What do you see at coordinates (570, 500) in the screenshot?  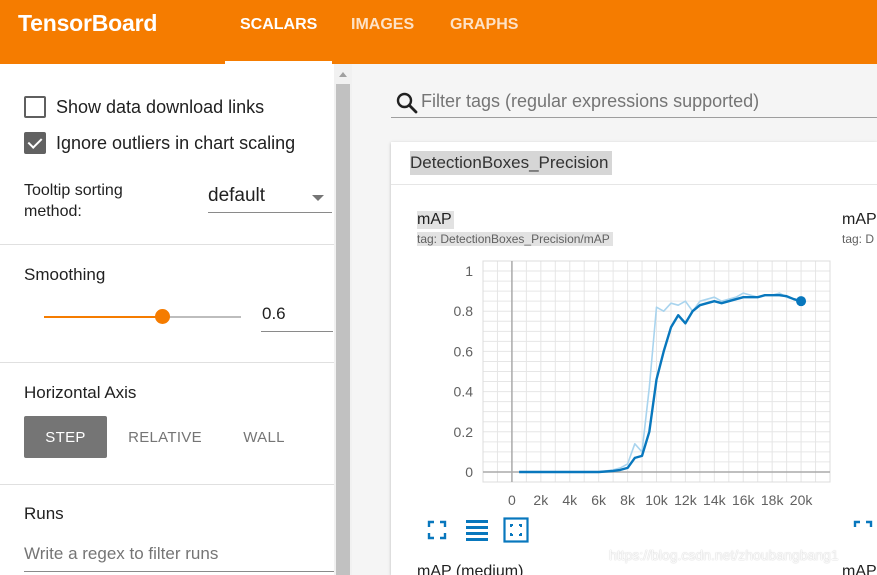 I see `x-tick-label: 4k` at bounding box center [570, 500].